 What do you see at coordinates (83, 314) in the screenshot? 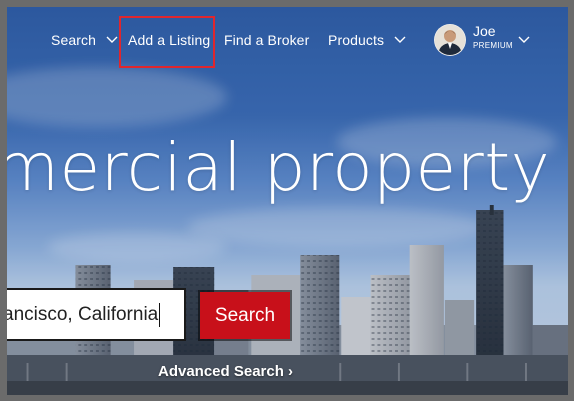
I see `search-input-value: ancisco, California` at bounding box center [83, 314].